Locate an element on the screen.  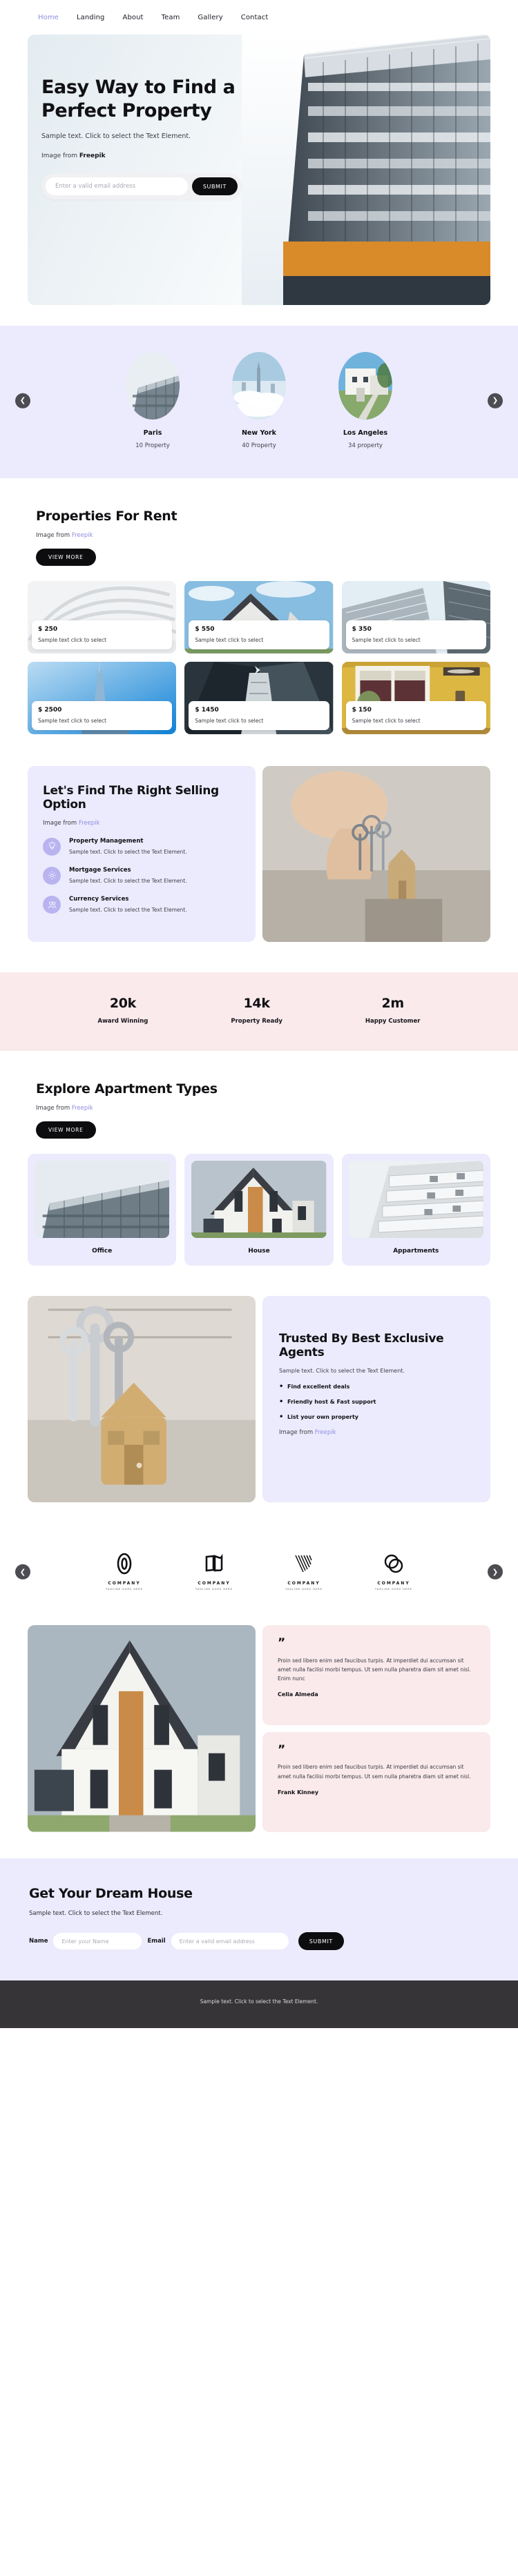
property-card: $ 2500 Sample text click to select is located at coordinates (102, 697).